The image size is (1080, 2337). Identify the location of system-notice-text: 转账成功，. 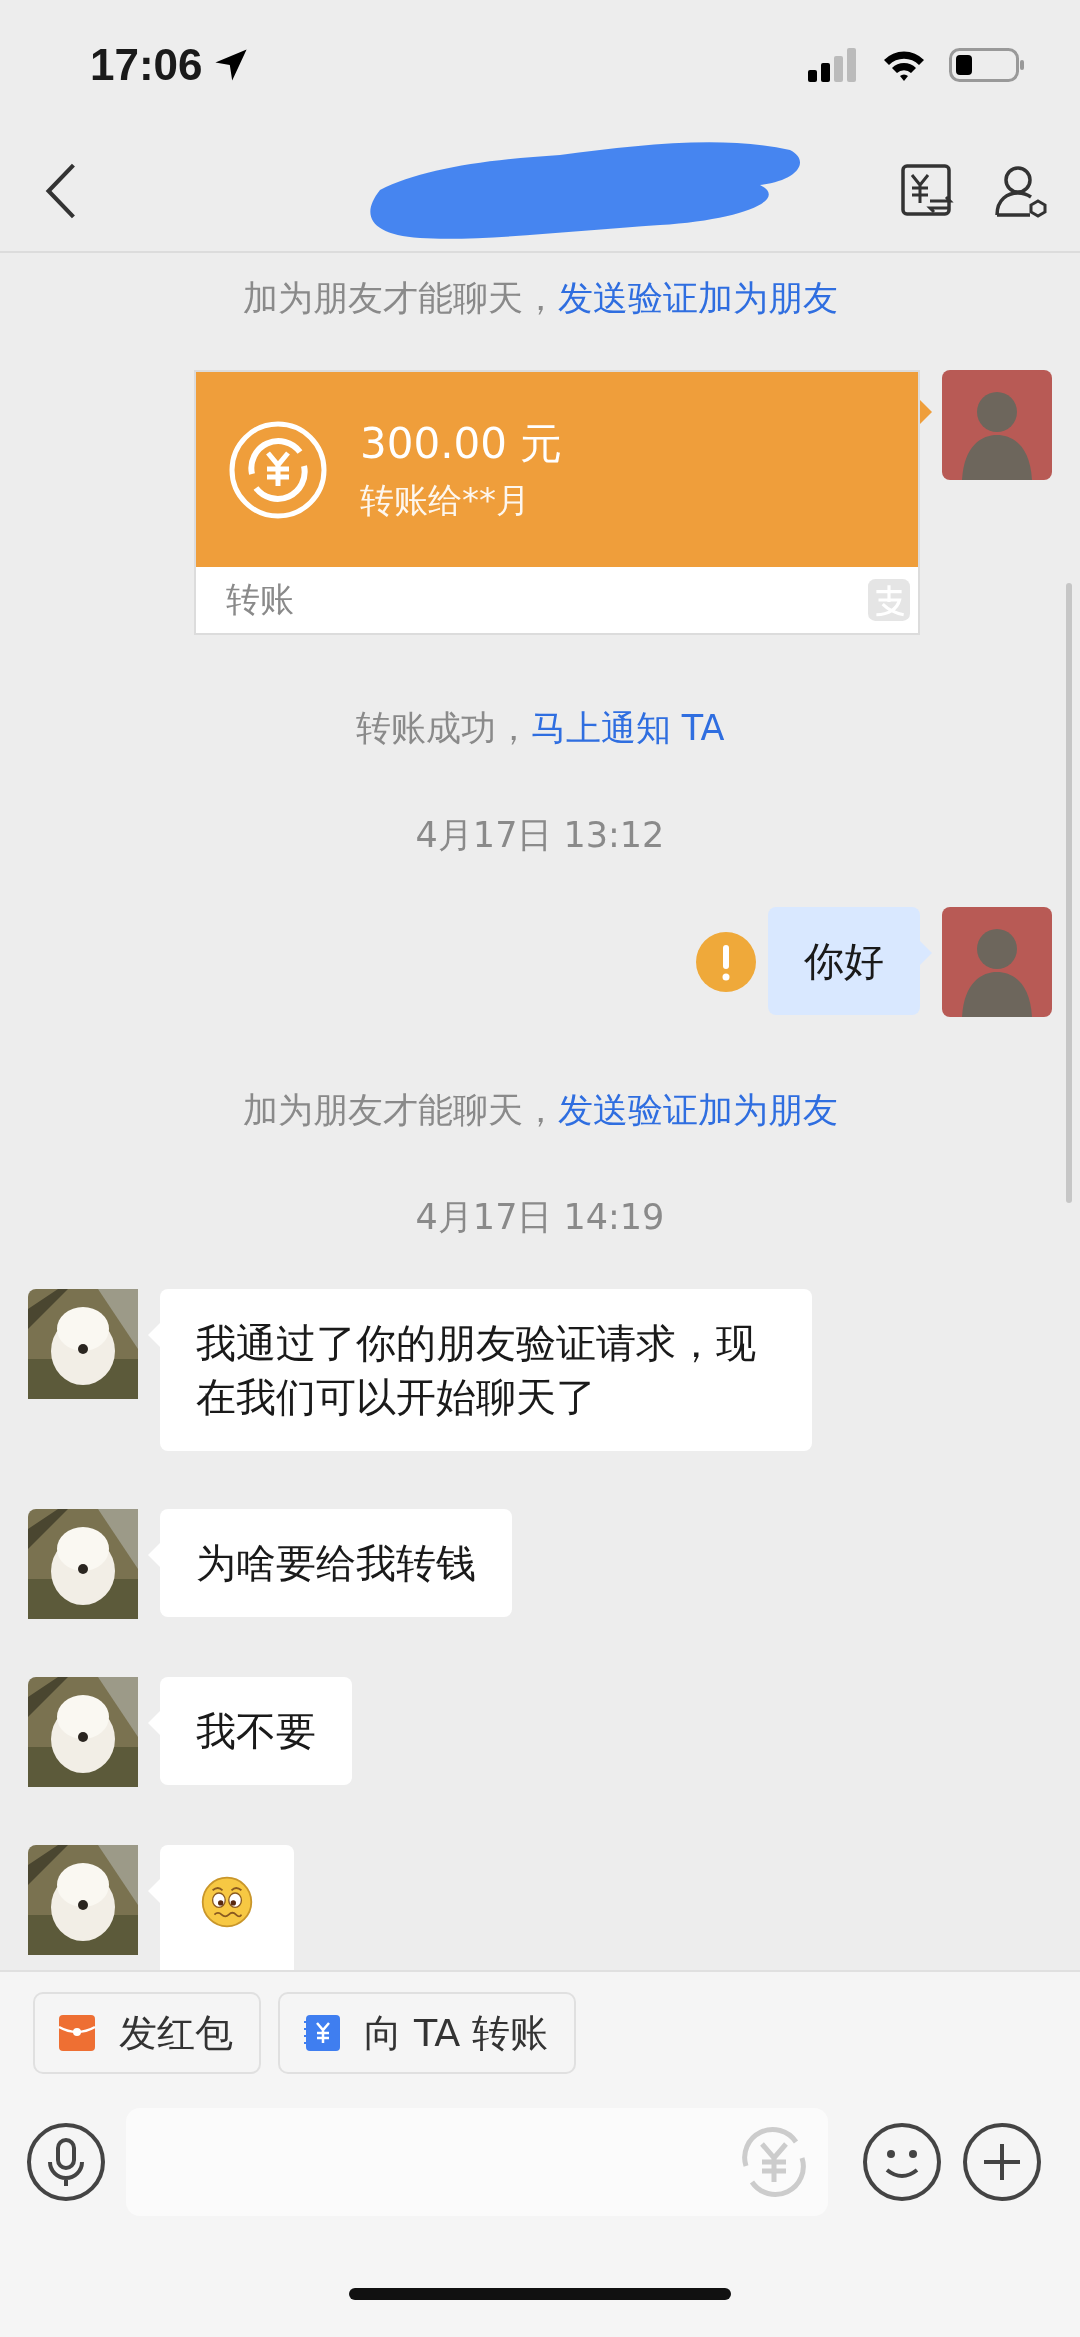
(443, 728).